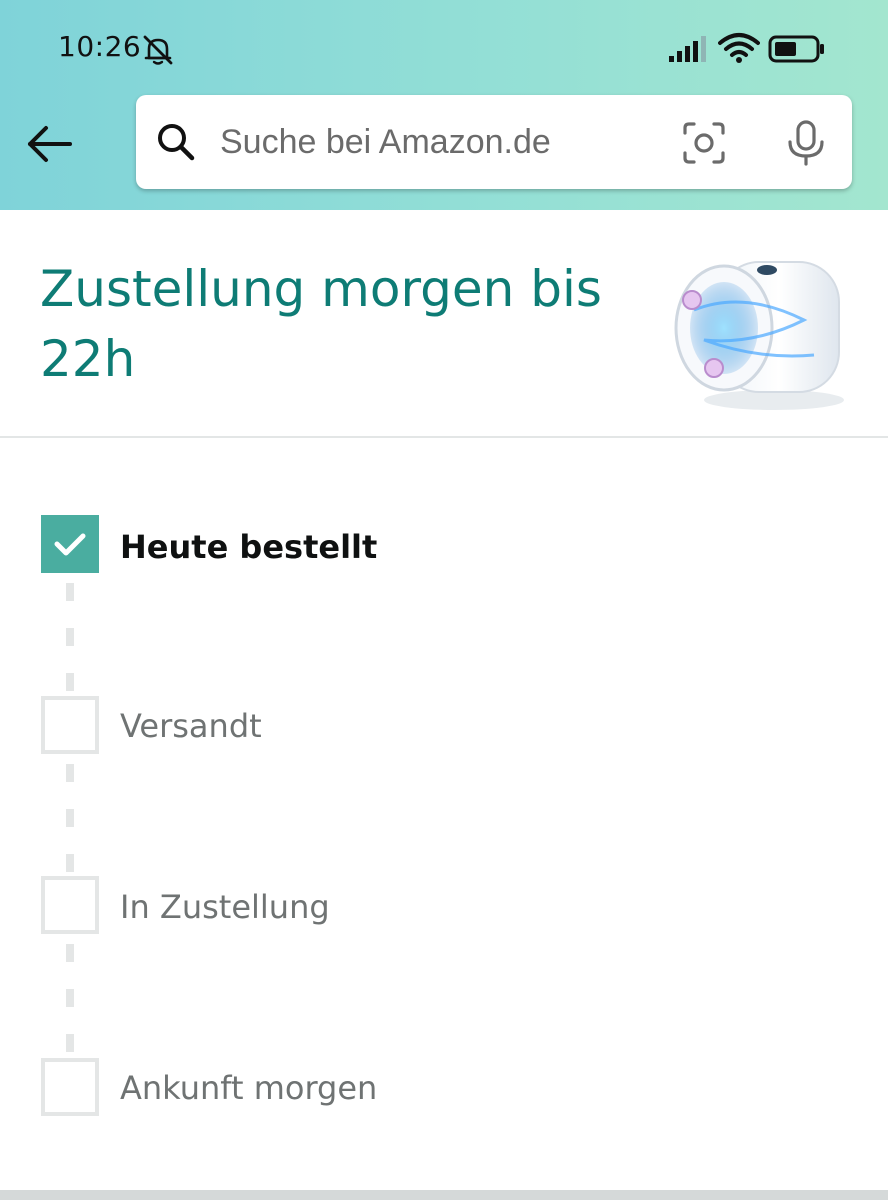  I want to click on search-icon, so click(176, 142).